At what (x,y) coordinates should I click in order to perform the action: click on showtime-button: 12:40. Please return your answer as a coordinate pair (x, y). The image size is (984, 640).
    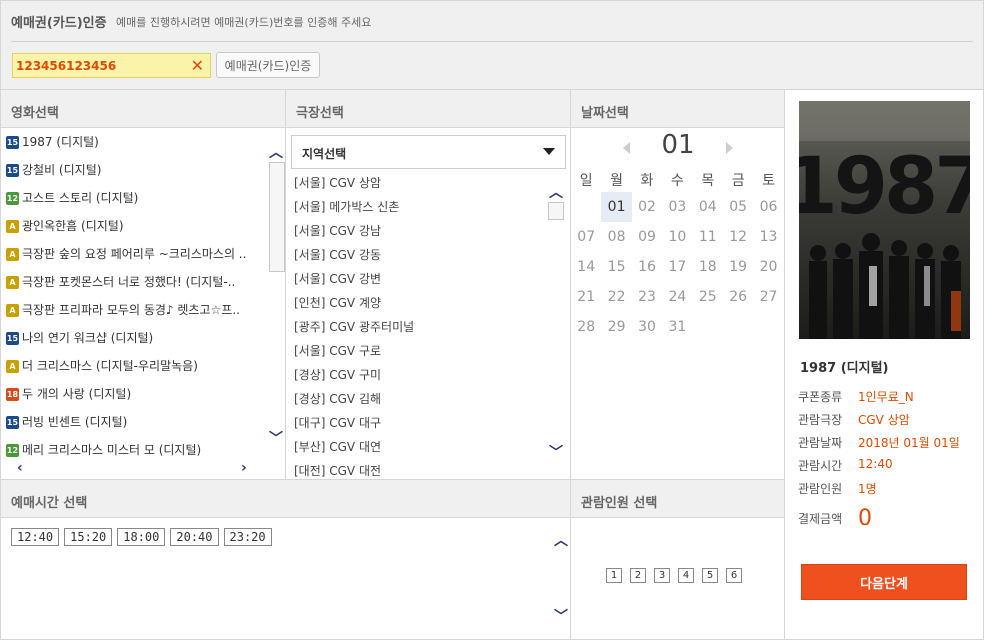
    Looking at the image, I should click on (35, 537).